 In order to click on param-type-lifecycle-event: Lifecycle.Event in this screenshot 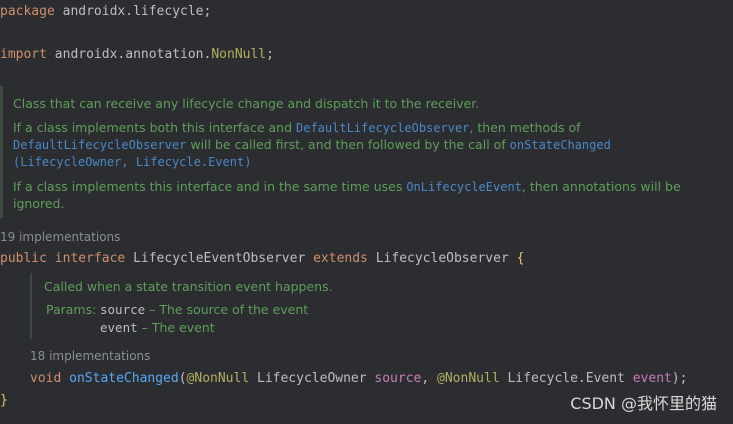, I will do `click(565, 378)`.